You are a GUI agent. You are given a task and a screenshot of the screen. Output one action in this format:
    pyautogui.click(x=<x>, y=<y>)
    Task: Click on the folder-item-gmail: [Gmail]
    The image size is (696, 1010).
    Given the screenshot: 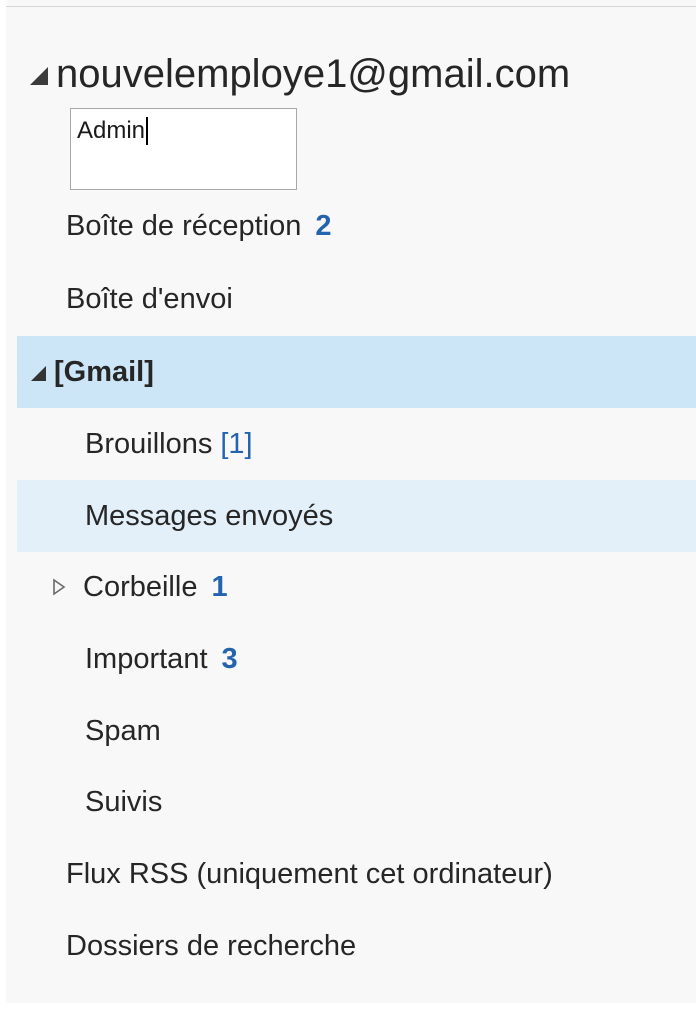 What is the action you would take?
    pyautogui.click(x=356, y=372)
    